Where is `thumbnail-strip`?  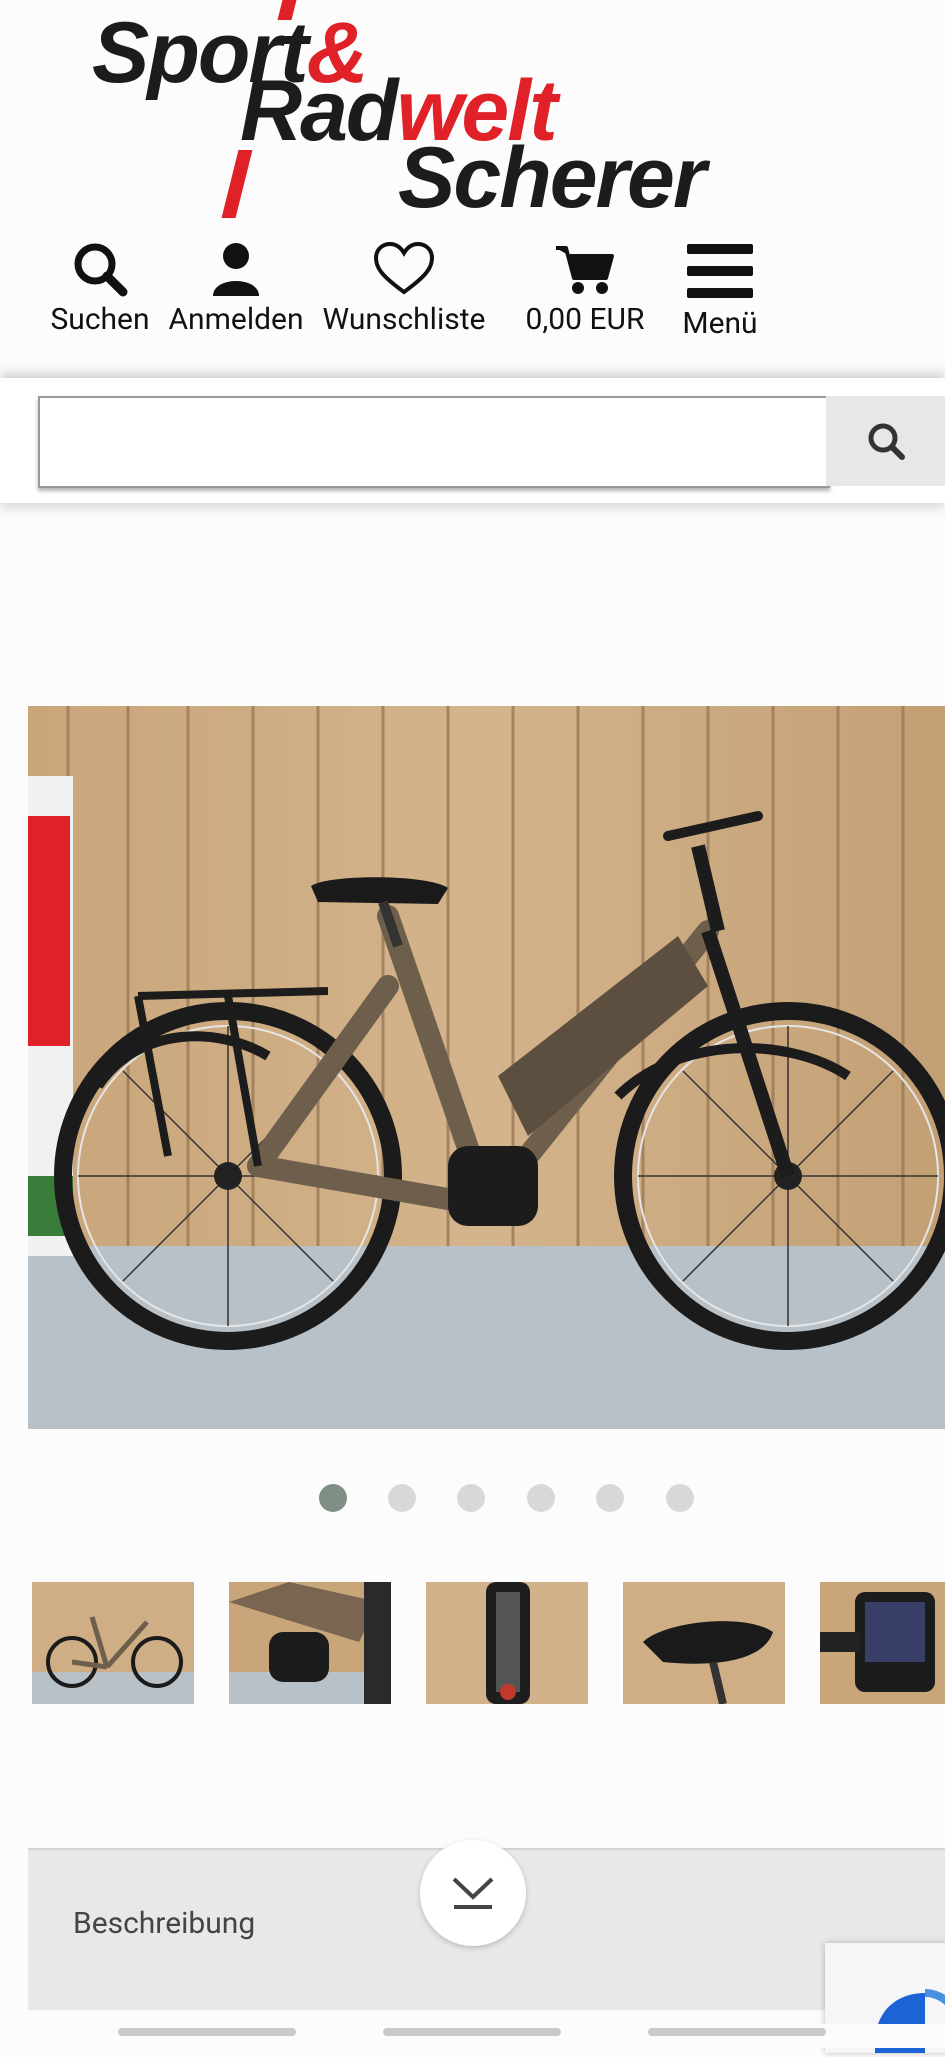 thumbnail-strip is located at coordinates (472, 1644).